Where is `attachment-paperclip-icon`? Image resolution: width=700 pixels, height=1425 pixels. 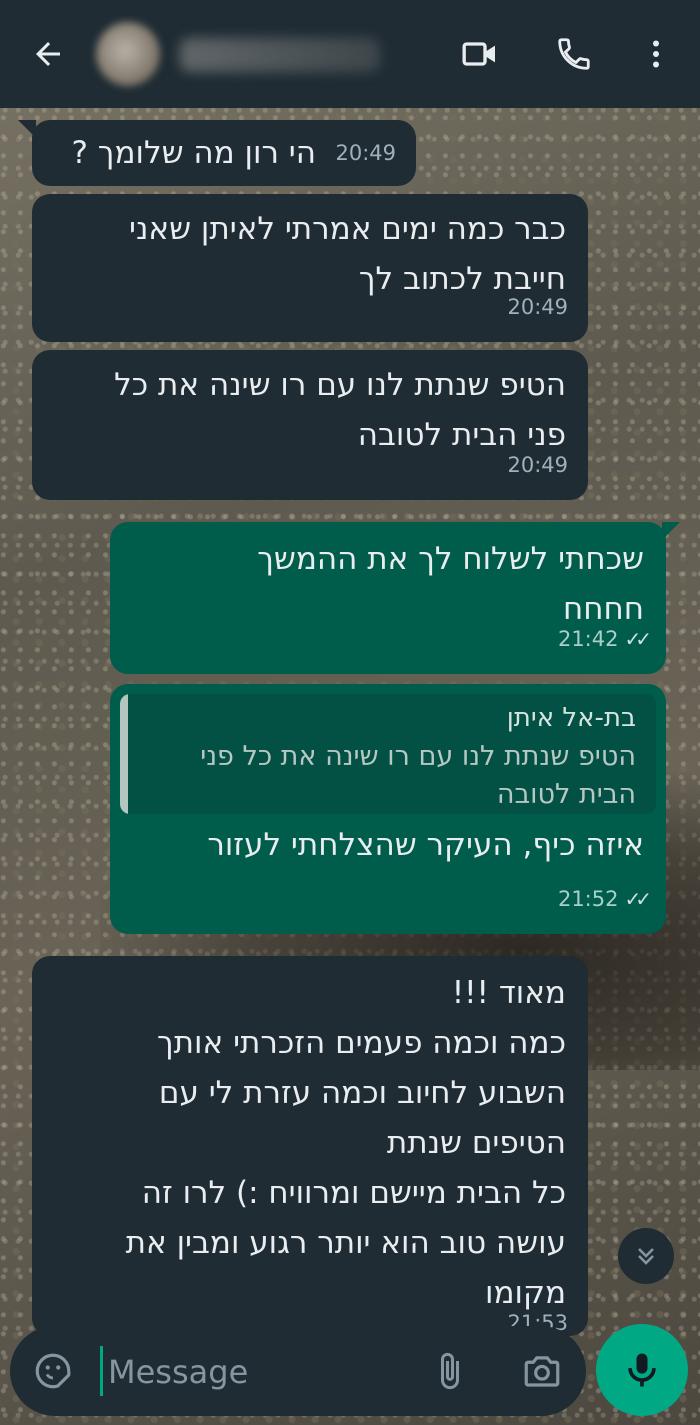 attachment-paperclip-icon is located at coordinates (450, 1371).